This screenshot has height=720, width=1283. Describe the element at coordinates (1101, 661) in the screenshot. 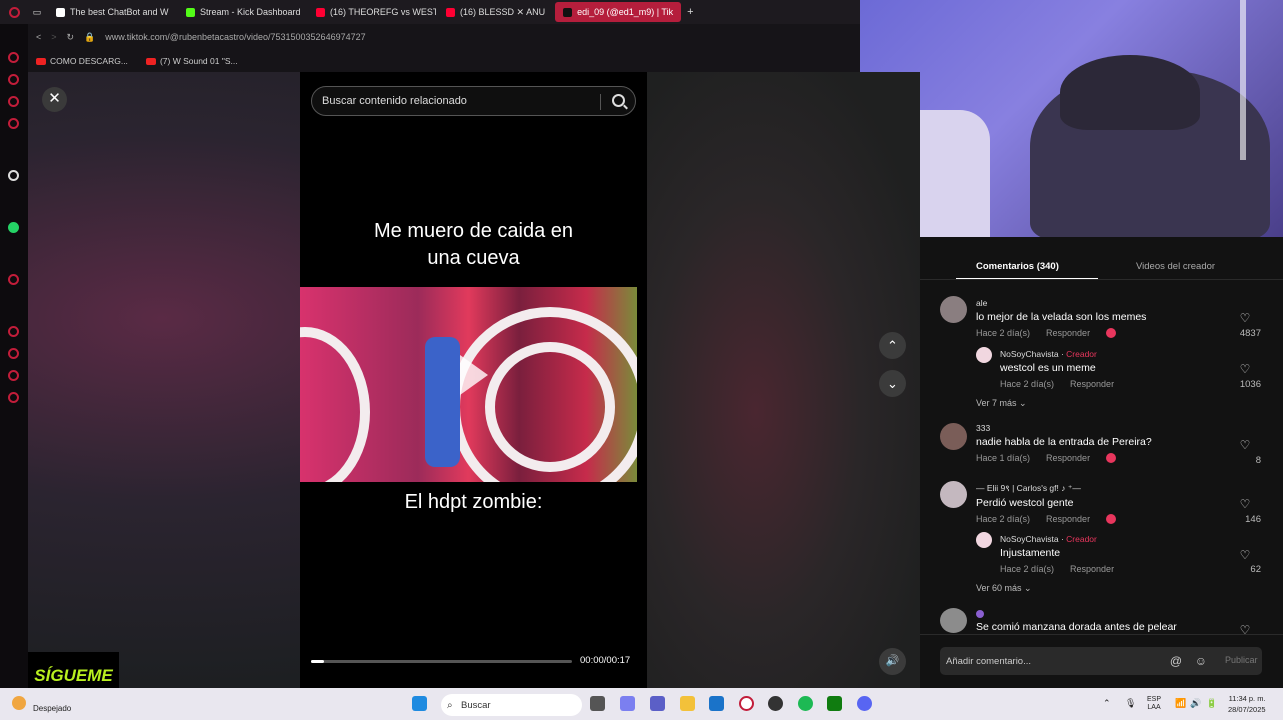

I see `comment-input: Añadir comentario... @ ☺` at that location.